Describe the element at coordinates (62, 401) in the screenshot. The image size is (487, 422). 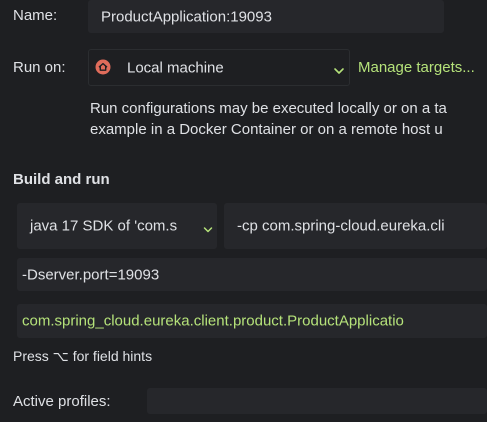
I see `active-profiles-label: Active profiles:` at that location.